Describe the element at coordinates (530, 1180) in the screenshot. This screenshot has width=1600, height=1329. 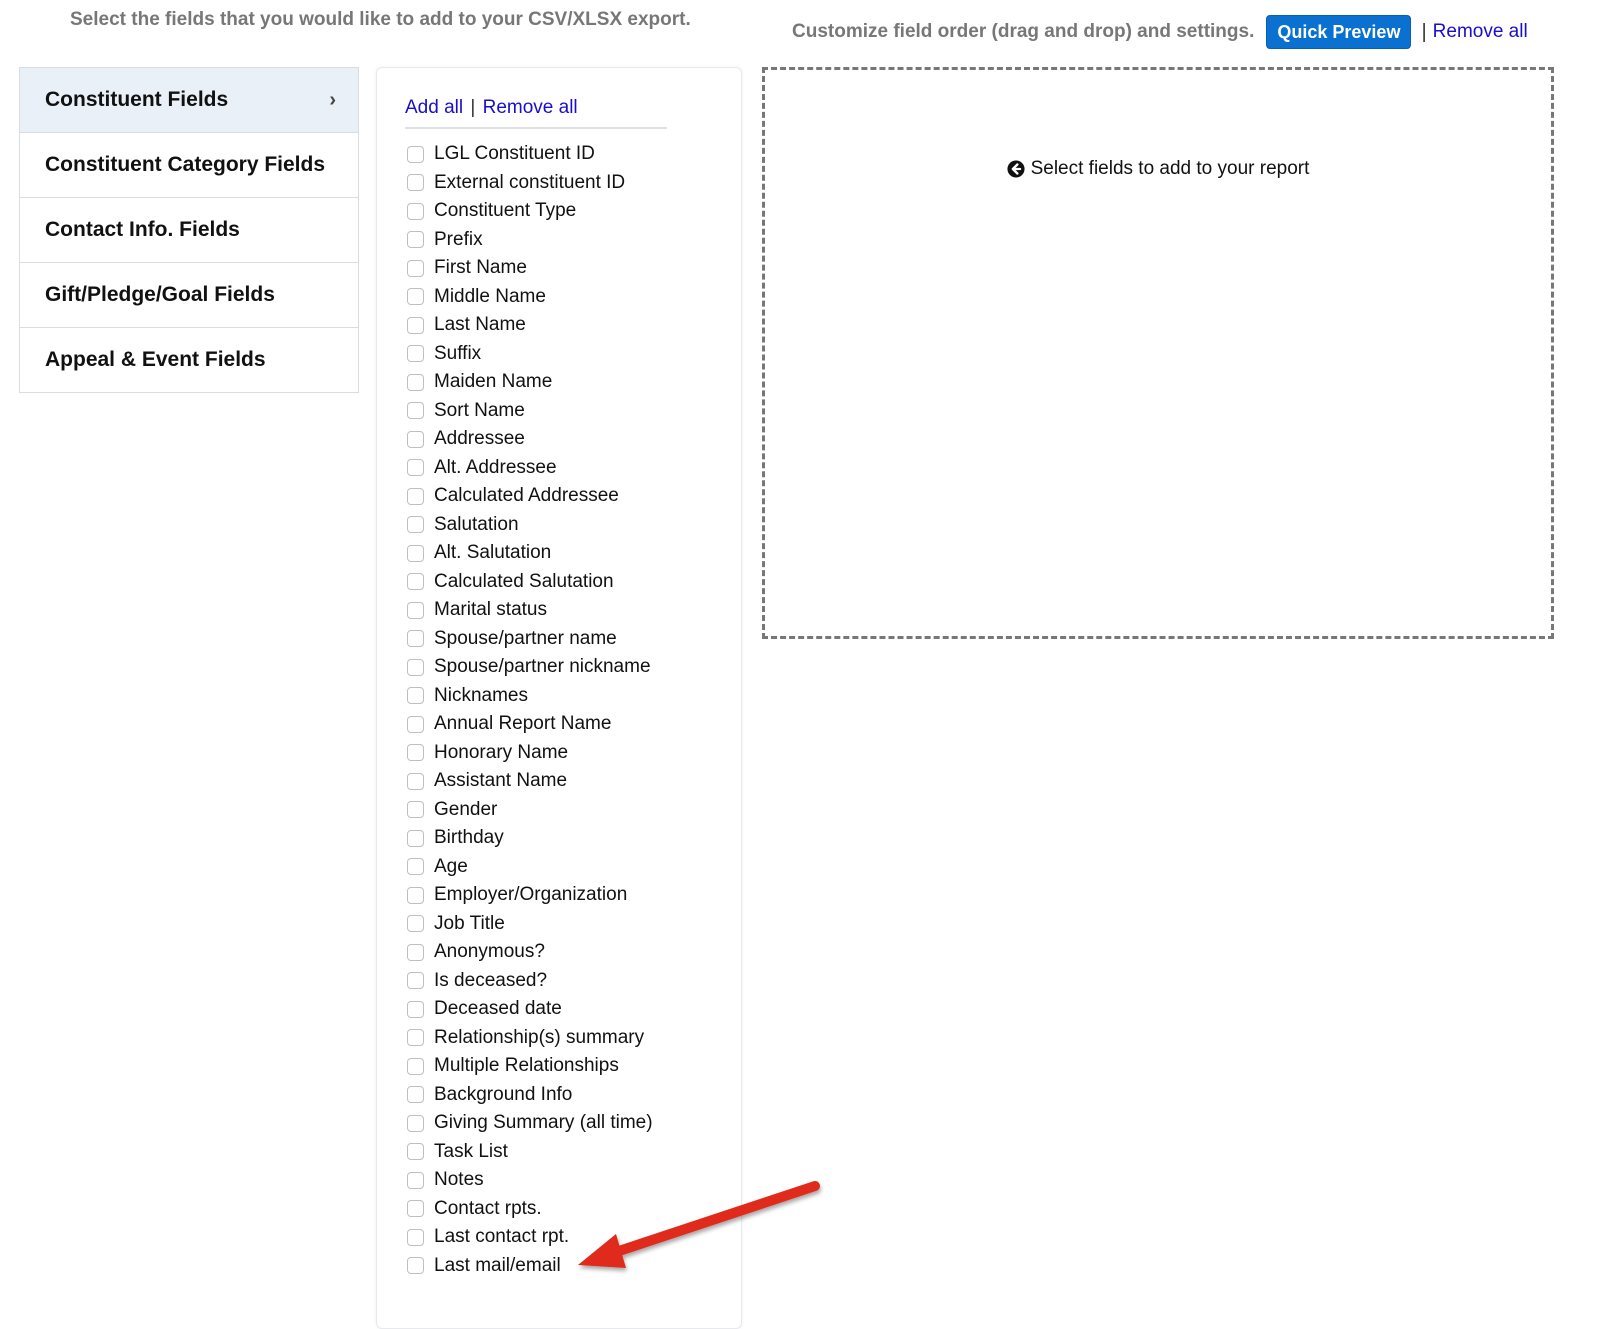
I see `field-option: Notes` at that location.